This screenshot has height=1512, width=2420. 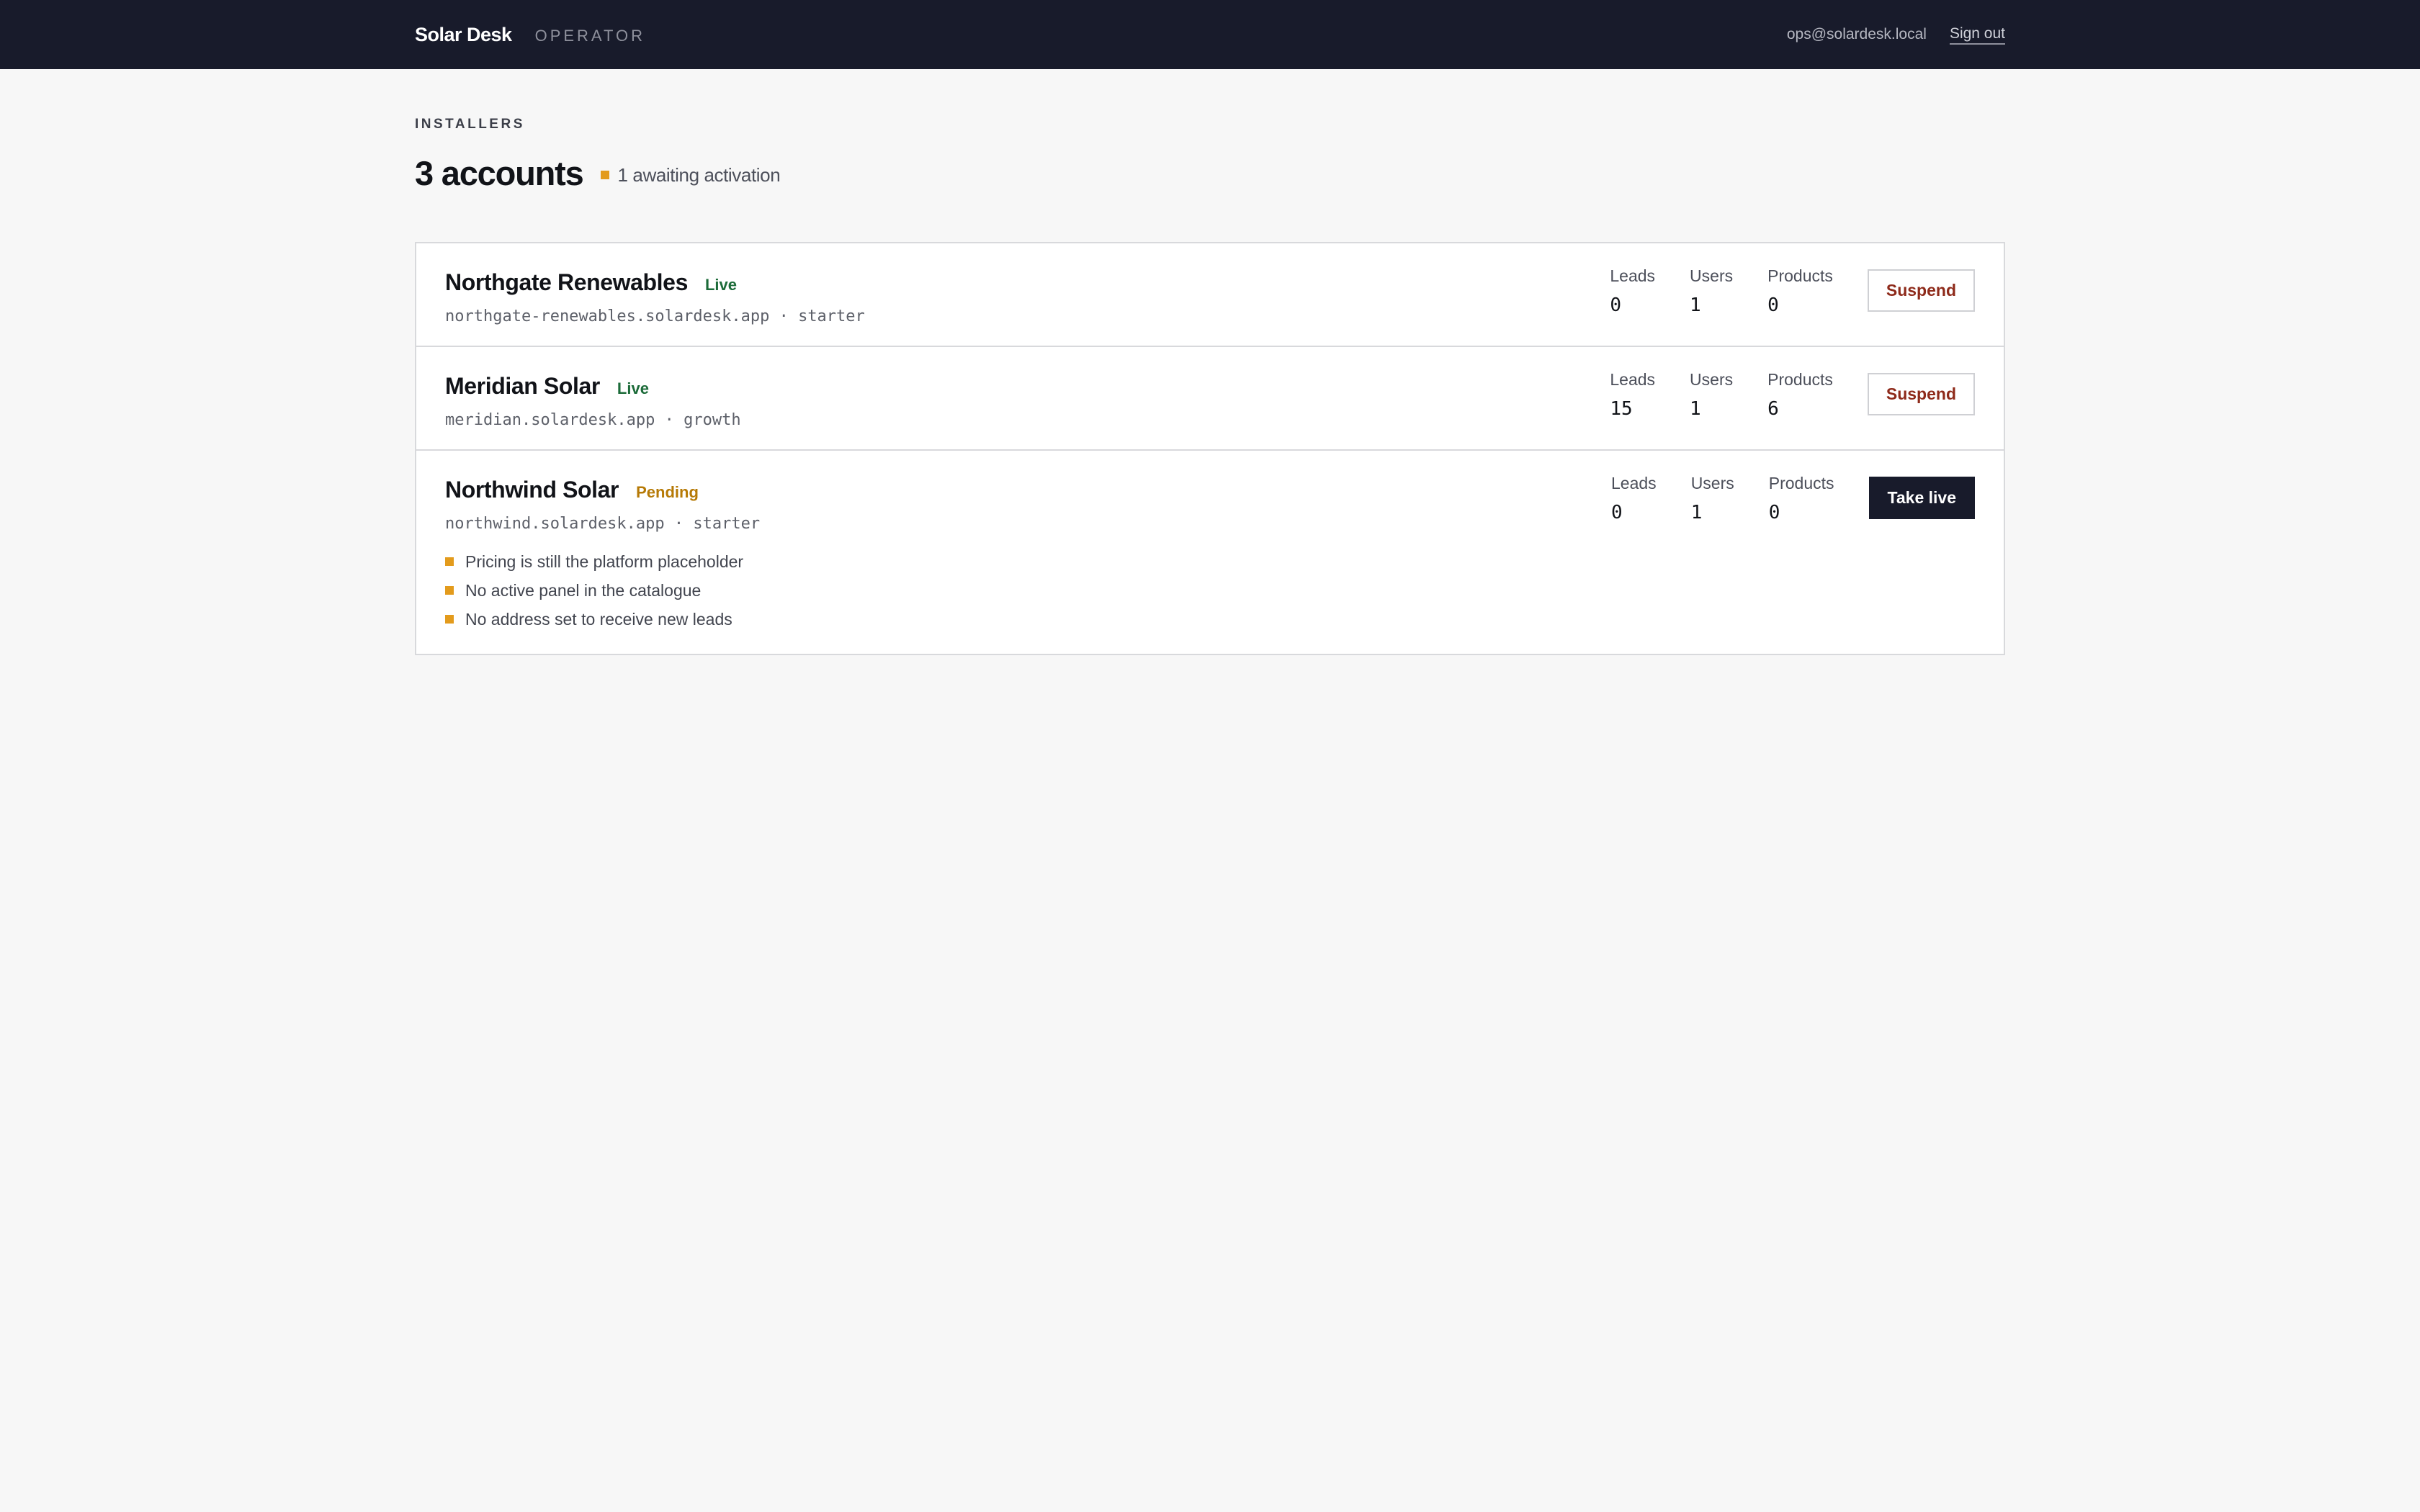 What do you see at coordinates (530, 35) in the screenshot?
I see `brand: Solar Desk OPERATOR` at bounding box center [530, 35].